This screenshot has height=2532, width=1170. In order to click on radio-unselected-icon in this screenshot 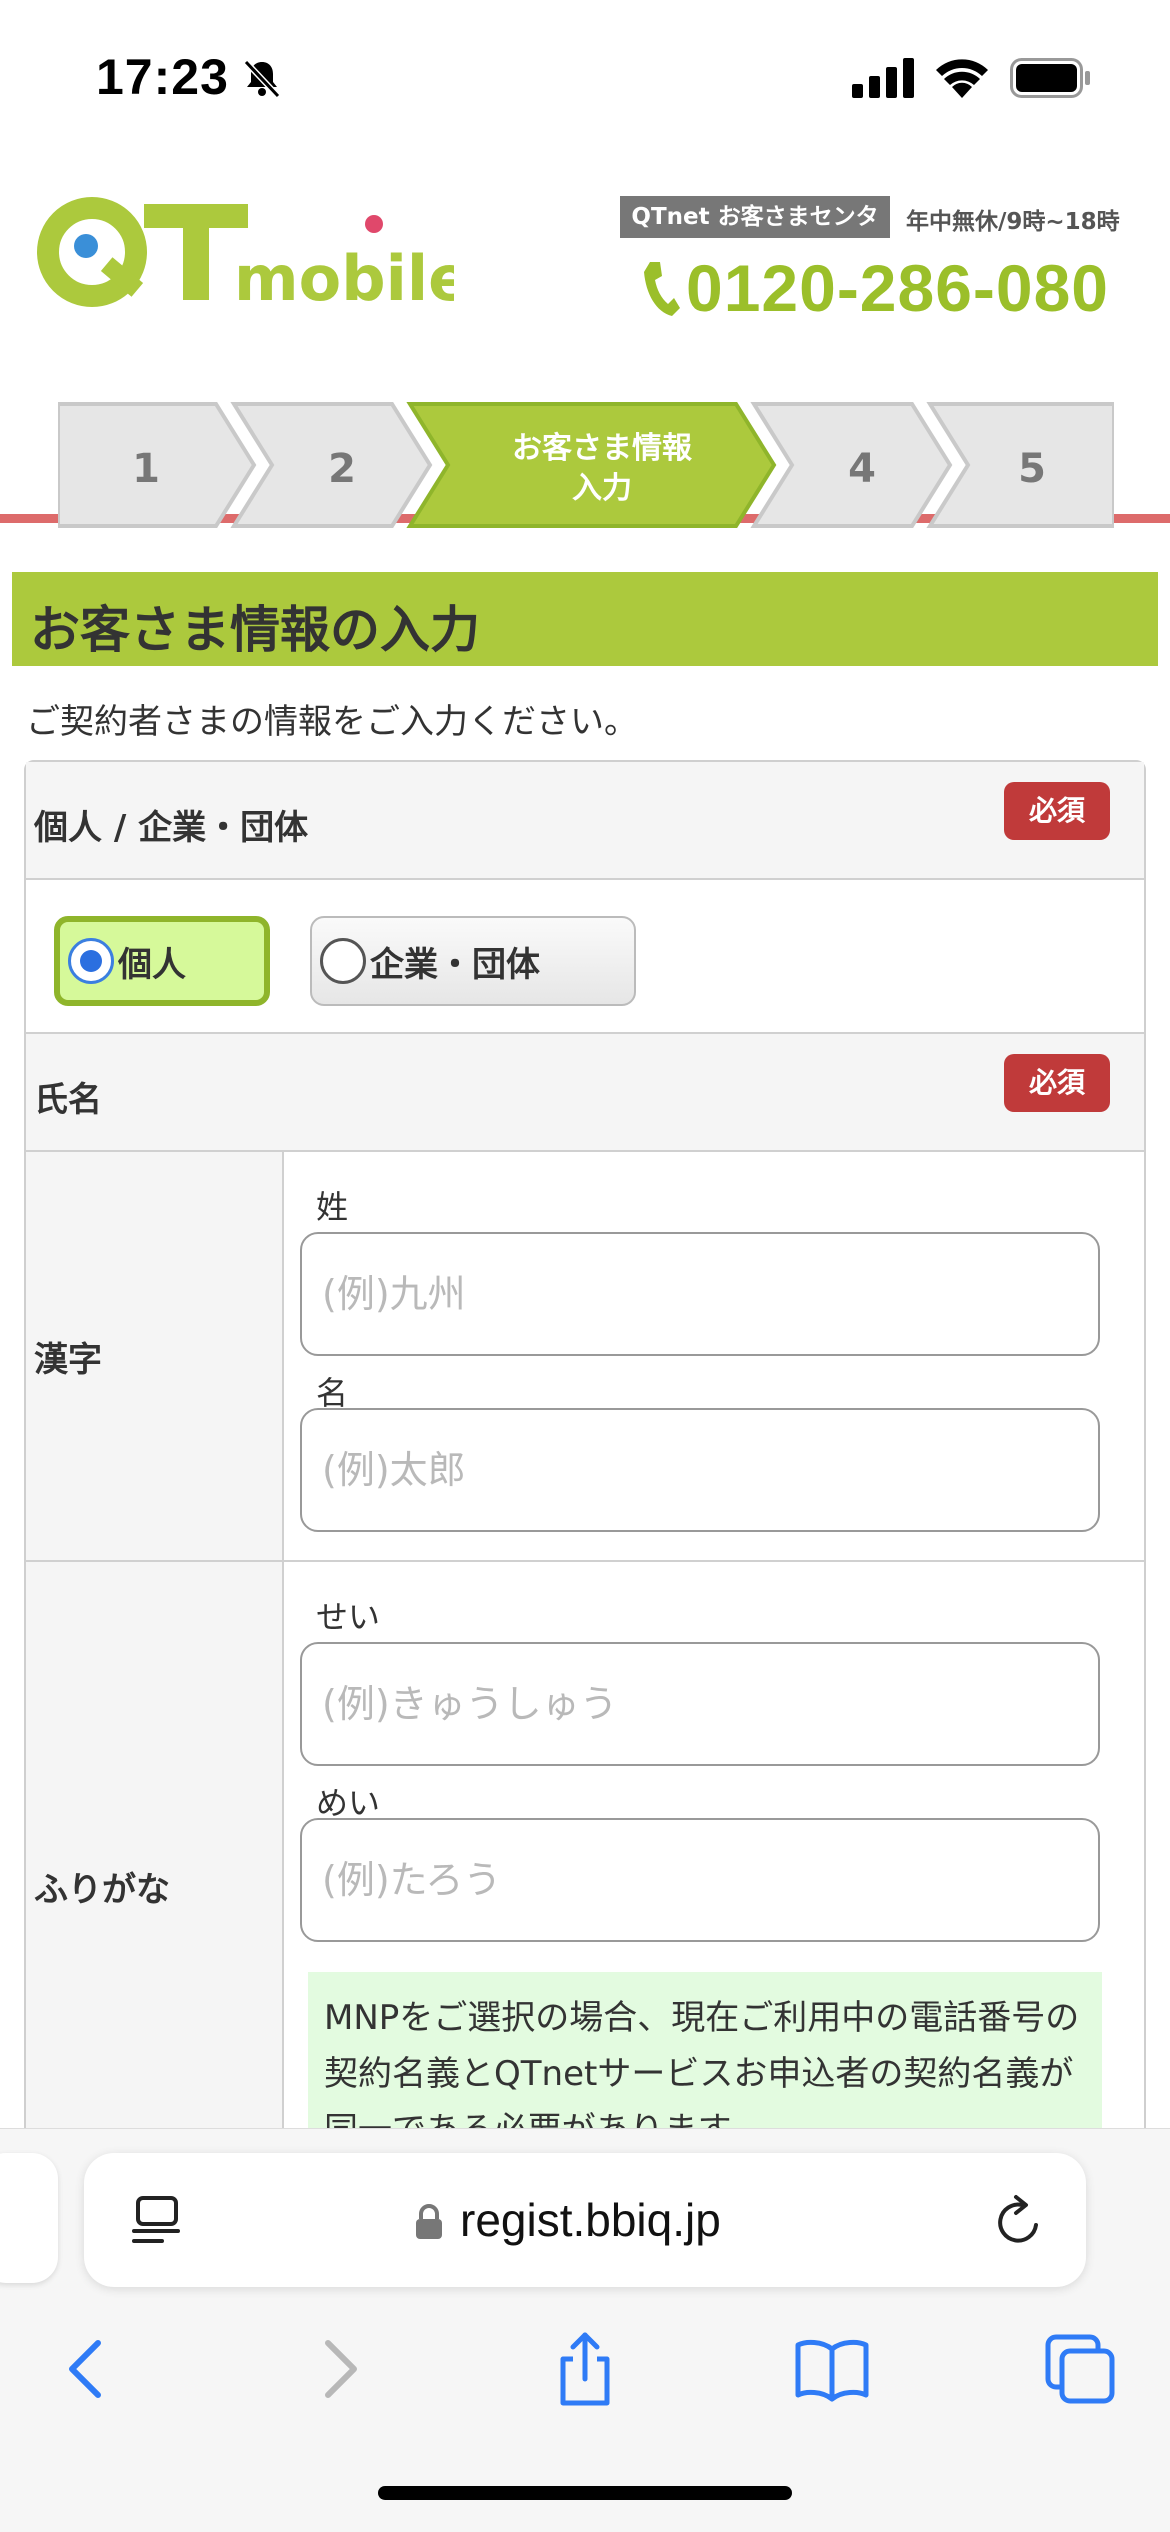, I will do `click(343, 961)`.